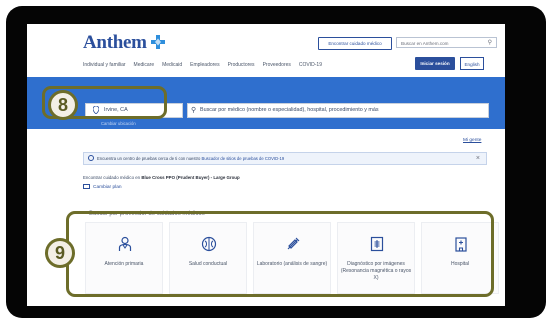 The width and height of the screenshot is (552, 324). I want to click on login-button: Iniciar sesión, so click(435, 63).